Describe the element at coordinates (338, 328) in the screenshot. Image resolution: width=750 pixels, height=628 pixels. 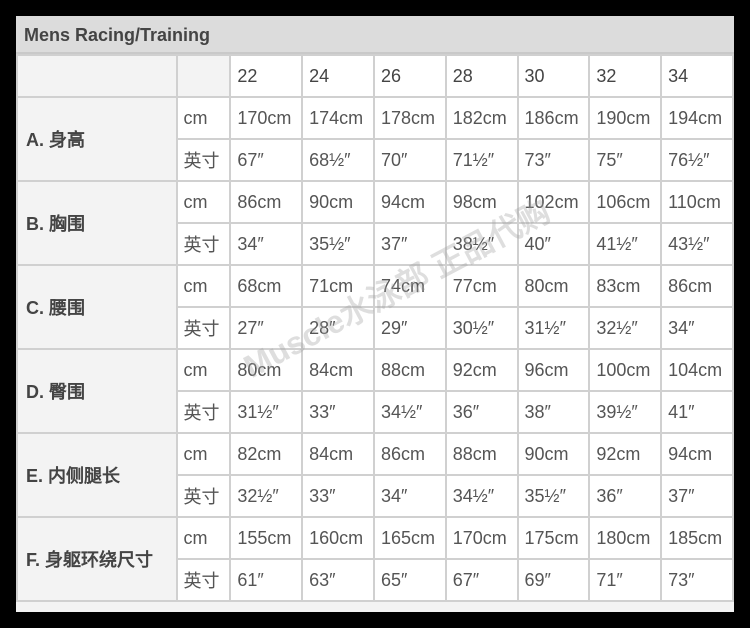
I see `value-inch: 28″` at that location.